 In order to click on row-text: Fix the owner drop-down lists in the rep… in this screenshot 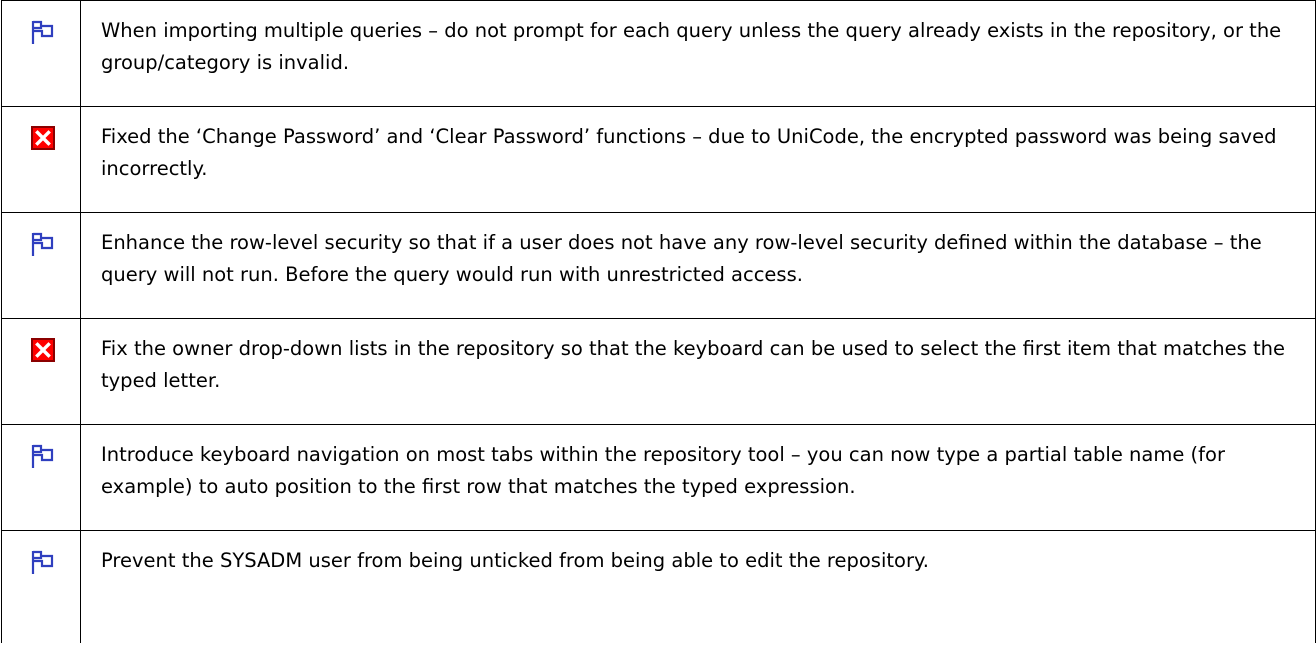, I will do `click(693, 364)`.